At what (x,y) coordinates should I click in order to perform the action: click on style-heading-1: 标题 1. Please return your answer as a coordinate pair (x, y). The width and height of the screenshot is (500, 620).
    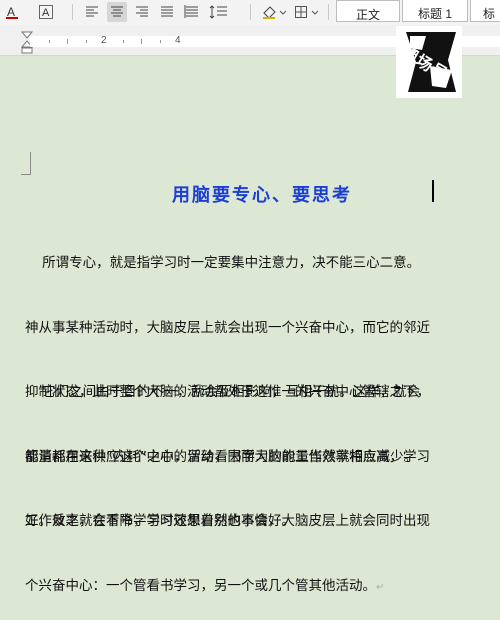
    Looking at the image, I should click on (435, 11).